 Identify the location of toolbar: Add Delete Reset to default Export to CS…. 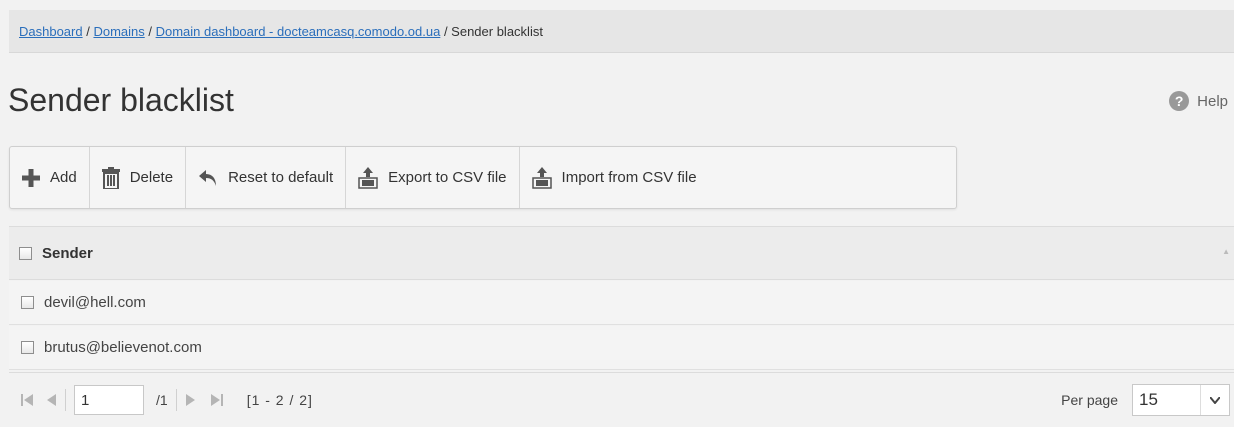
(483, 177).